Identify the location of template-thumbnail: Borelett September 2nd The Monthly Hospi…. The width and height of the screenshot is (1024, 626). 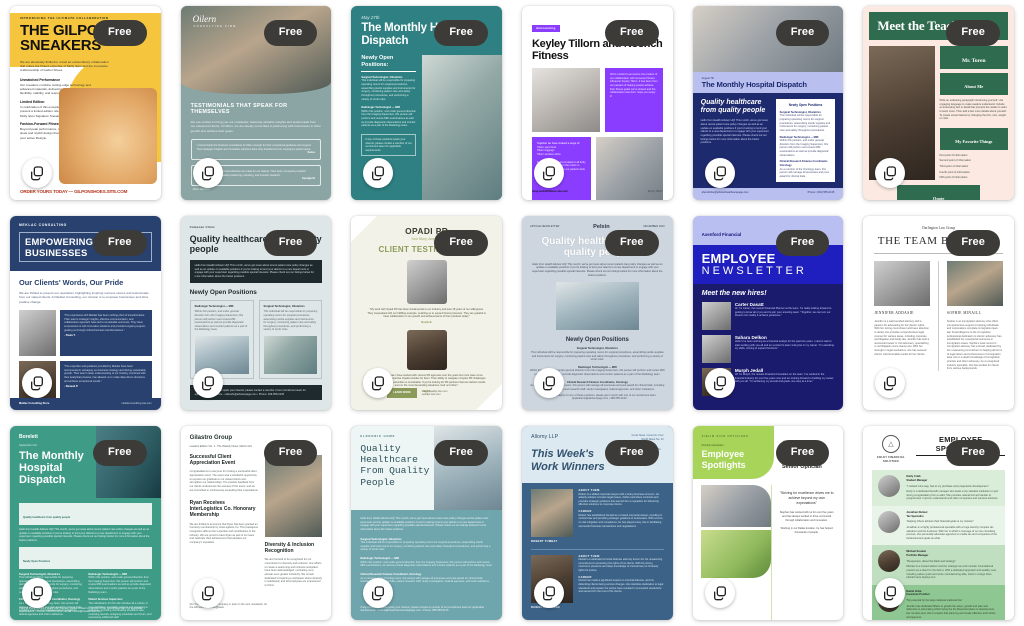
(85, 523).